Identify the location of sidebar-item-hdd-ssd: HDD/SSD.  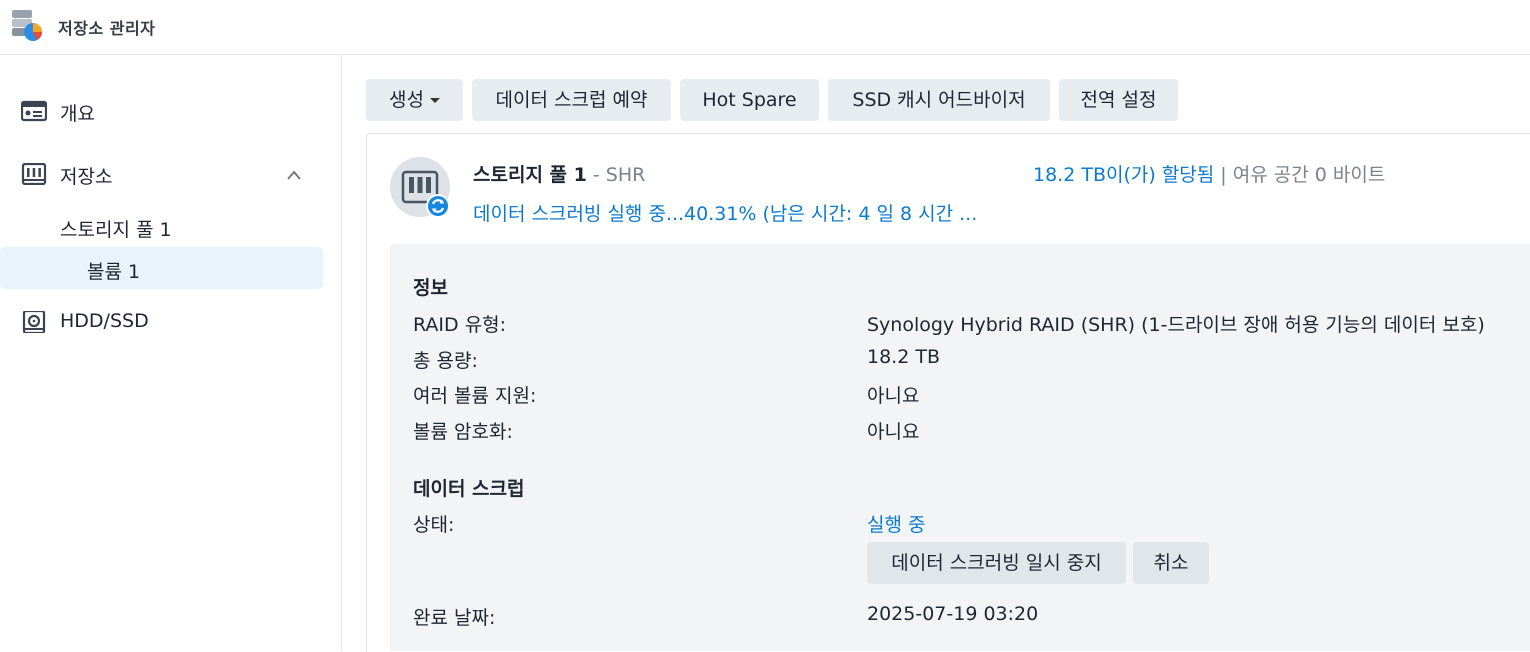
(161, 321).